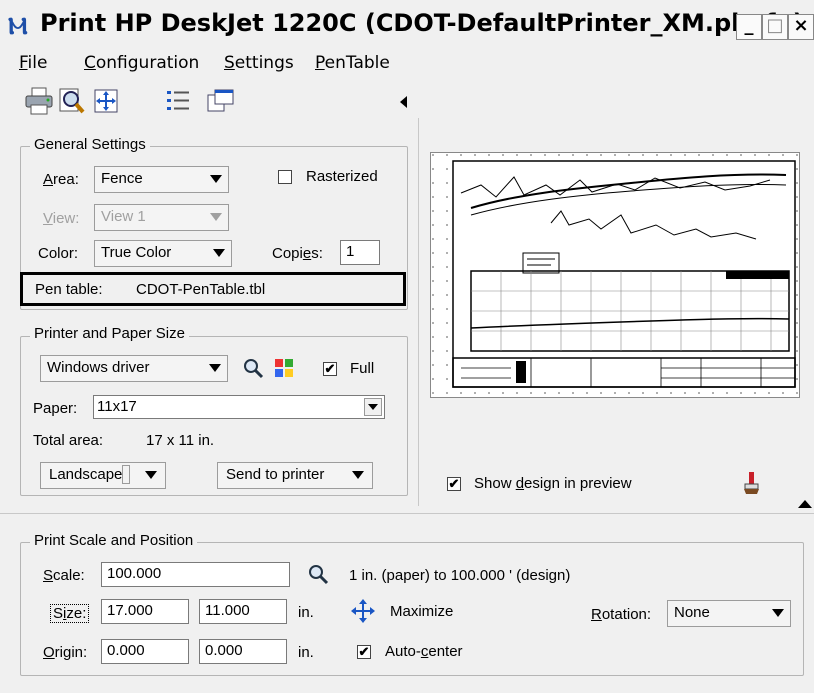 The height and width of the screenshot is (693, 814). What do you see at coordinates (421, 611) in the screenshot?
I see `maximize-button: Maximize` at bounding box center [421, 611].